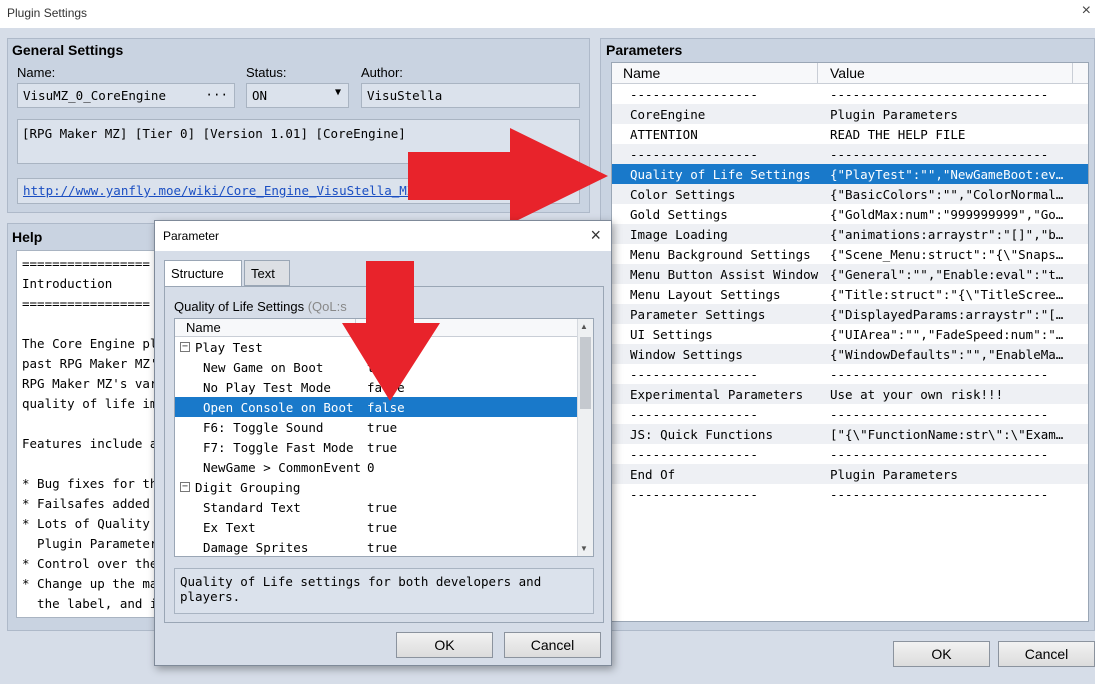 Image resolution: width=1095 pixels, height=684 pixels. What do you see at coordinates (939, 414) in the screenshot?
I see `parameter-value: -----------------------------` at bounding box center [939, 414].